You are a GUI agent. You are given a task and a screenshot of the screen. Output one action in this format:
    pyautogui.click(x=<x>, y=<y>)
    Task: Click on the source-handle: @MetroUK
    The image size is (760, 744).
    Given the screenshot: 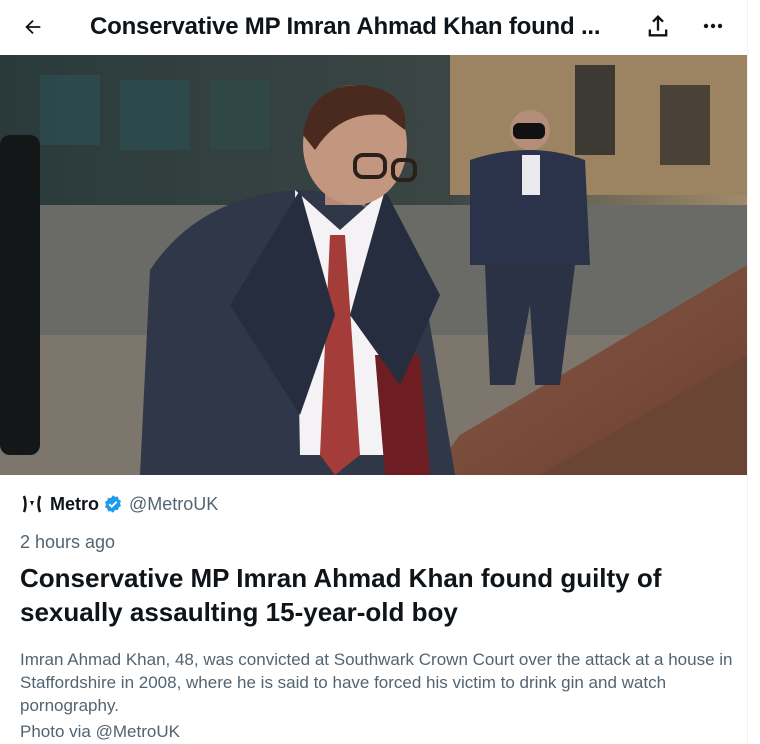 What is the action you would take?
    pyautogui.click(x=174, y=503)
    